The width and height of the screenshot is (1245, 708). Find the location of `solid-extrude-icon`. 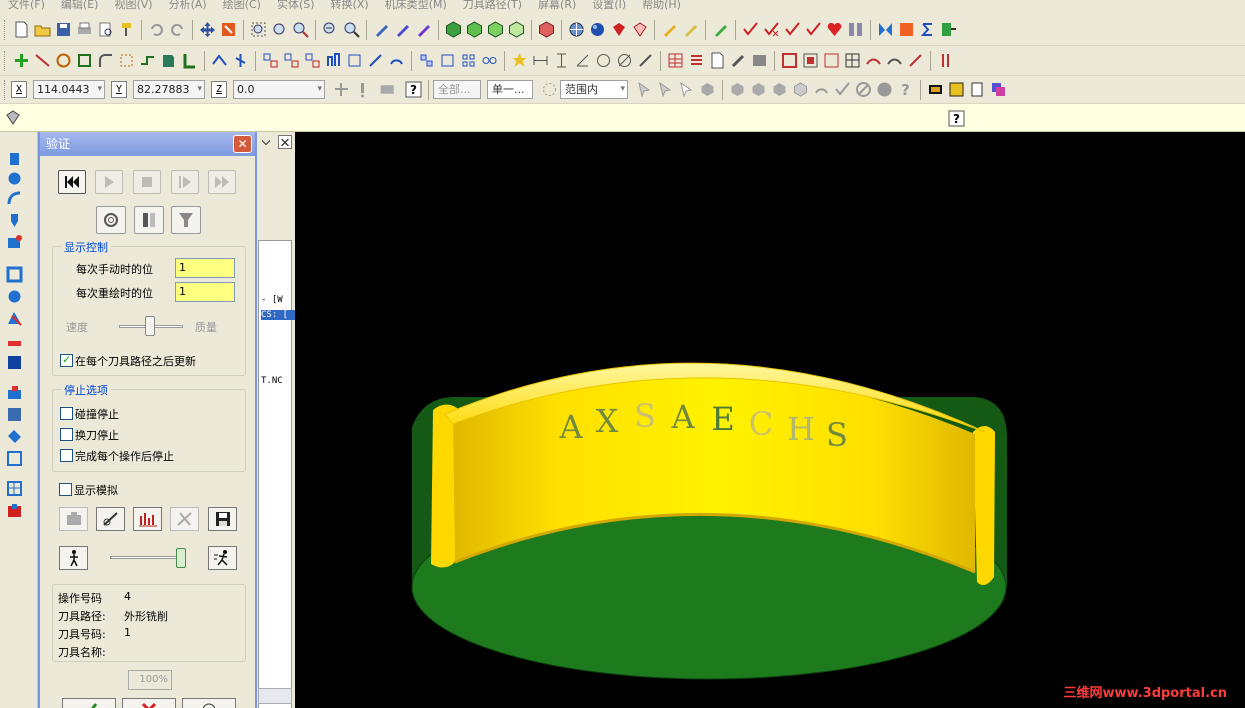

solid-extrude-icon is located at coordinates (14, 158).